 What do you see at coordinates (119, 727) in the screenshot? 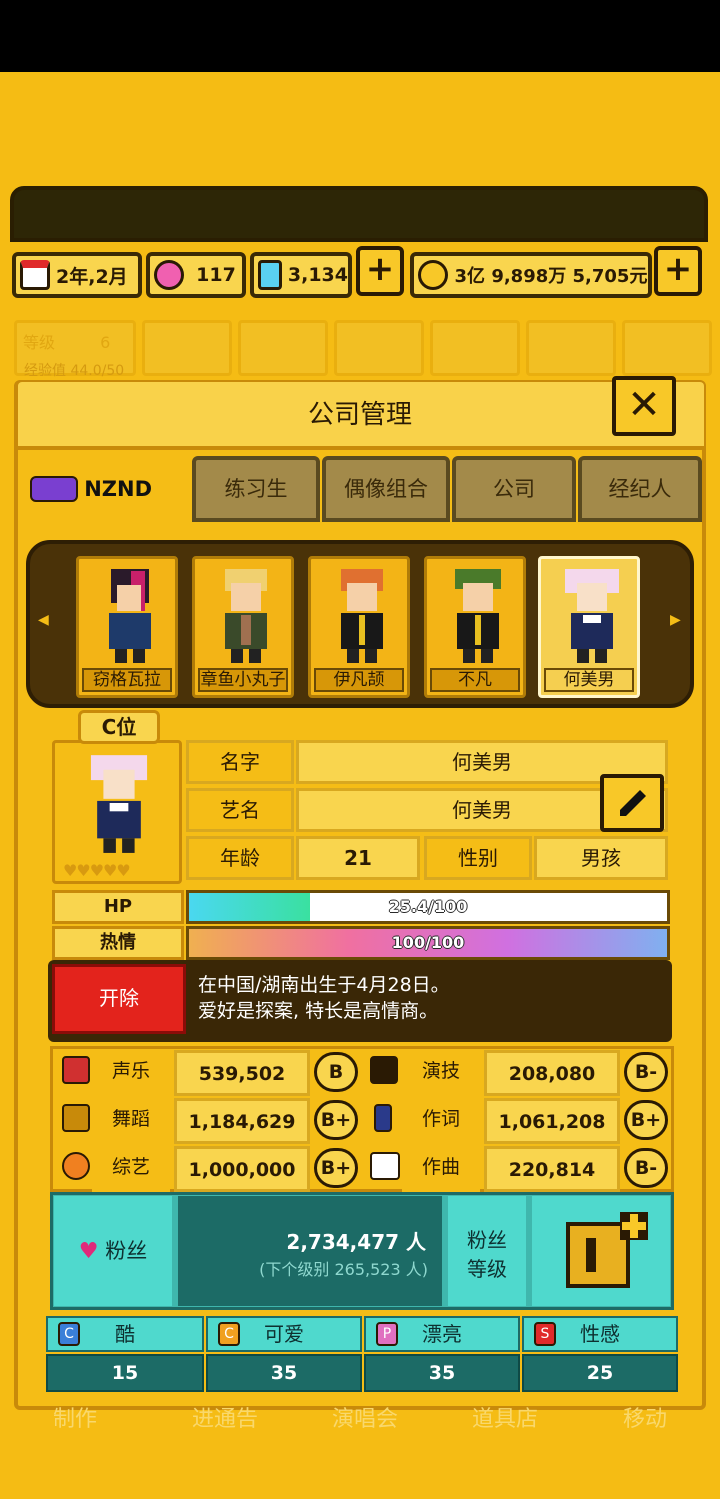
I see `position-badge: C位` at bounding box center [119, 727].